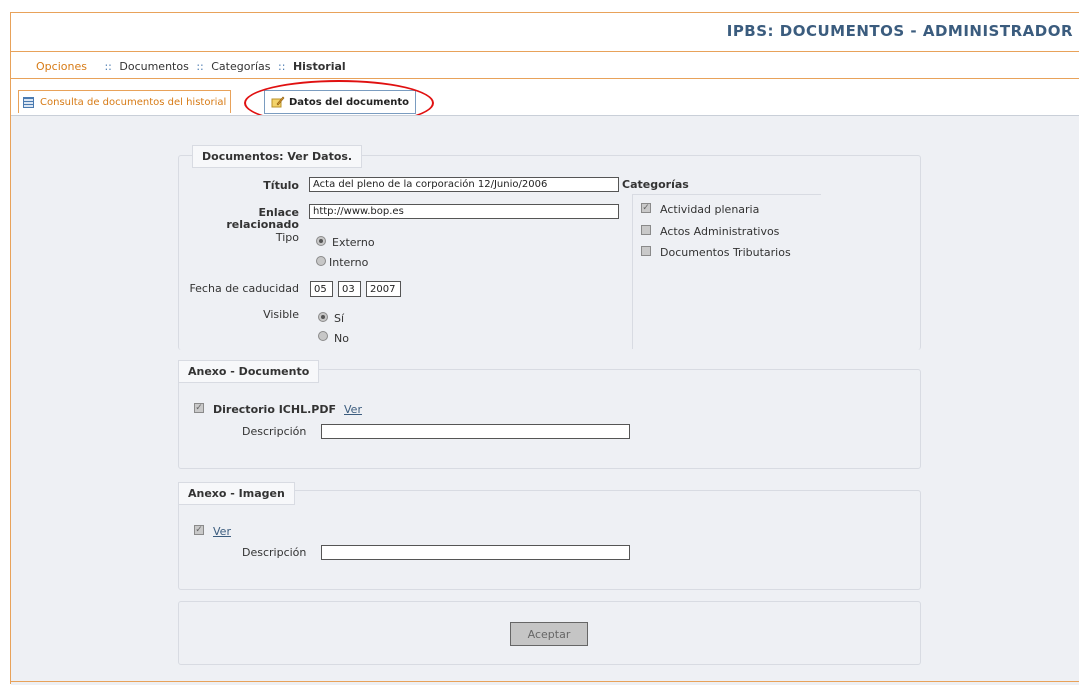 The height and width of the screenshot is (685, 1079). Describe the element at coordinates (236, 493) in the screenshot. I see `legend-anexo-imagen: Anexo - Imagen` at that location.